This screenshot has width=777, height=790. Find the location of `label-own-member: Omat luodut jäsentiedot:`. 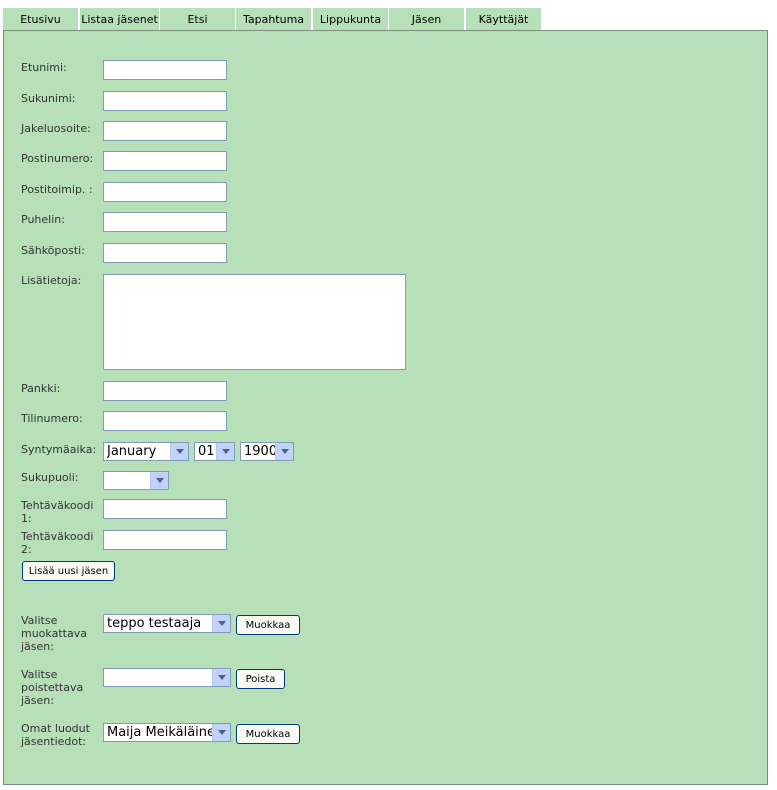

label-own-member: Omat luodut jäsentiedot: is located at coordinates (55, 735).